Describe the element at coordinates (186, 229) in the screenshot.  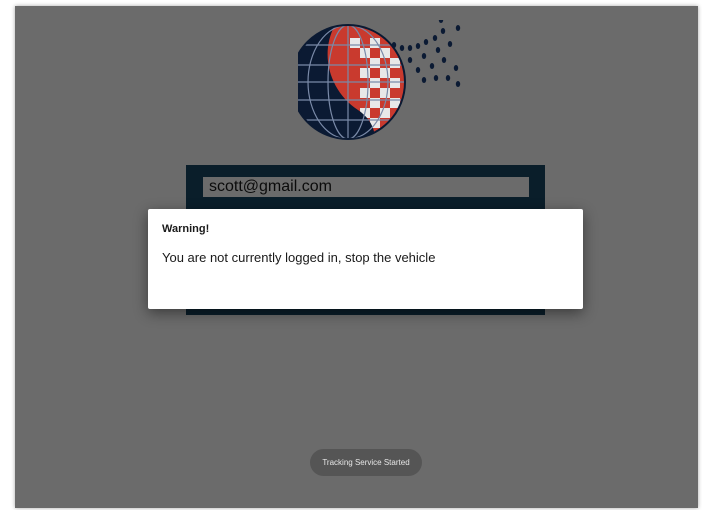
I see `dialog-title: Warning!` at that location.